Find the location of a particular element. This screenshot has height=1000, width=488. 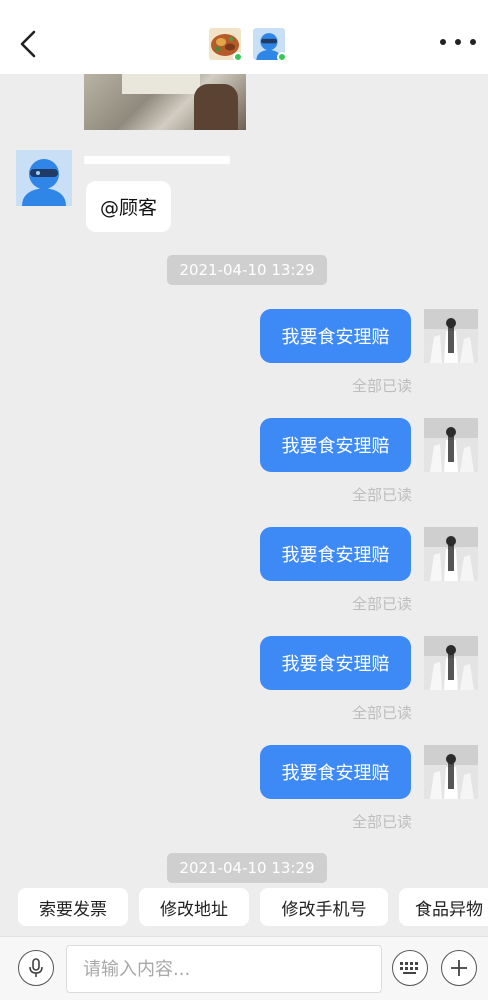

courier-helmet-avatar-icon is located at coordinates (44, 178).